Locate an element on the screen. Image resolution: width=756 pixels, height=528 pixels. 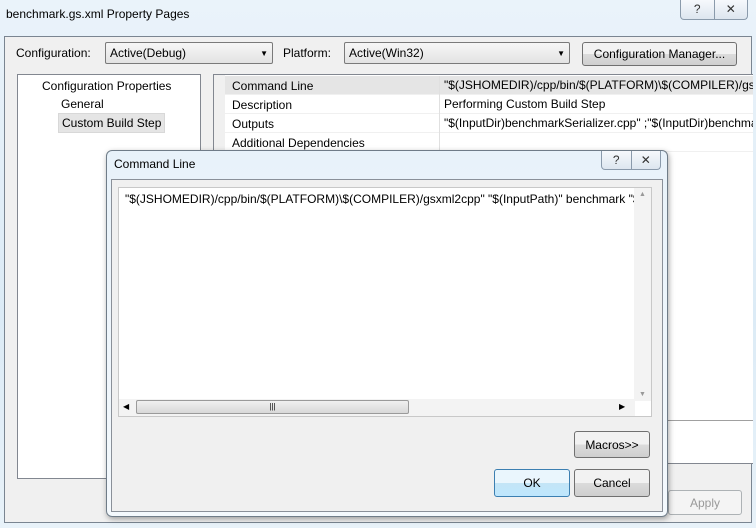
platform-select: Active(Win32) ▼ is located at coordinates (457, 53).